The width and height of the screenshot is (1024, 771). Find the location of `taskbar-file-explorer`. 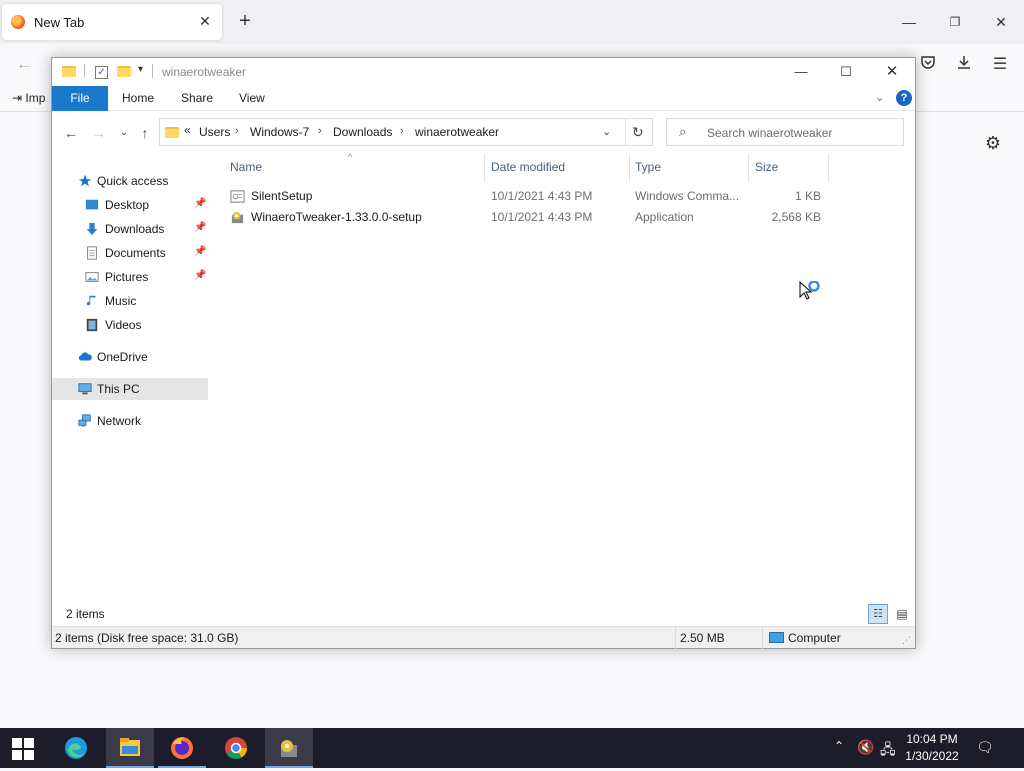

taskbar-file-explorer is located at coordinates (130, 748).